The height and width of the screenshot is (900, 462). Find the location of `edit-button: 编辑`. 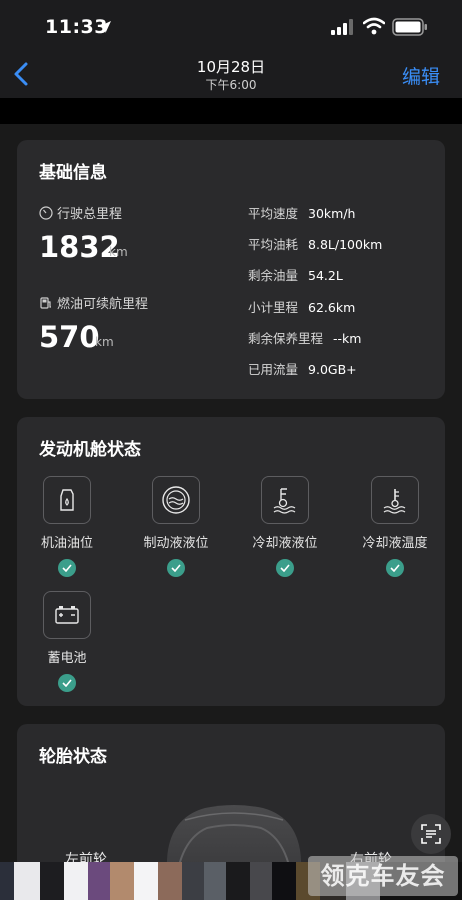

edit-button: 编辑 is located at coordinates (421, 75).